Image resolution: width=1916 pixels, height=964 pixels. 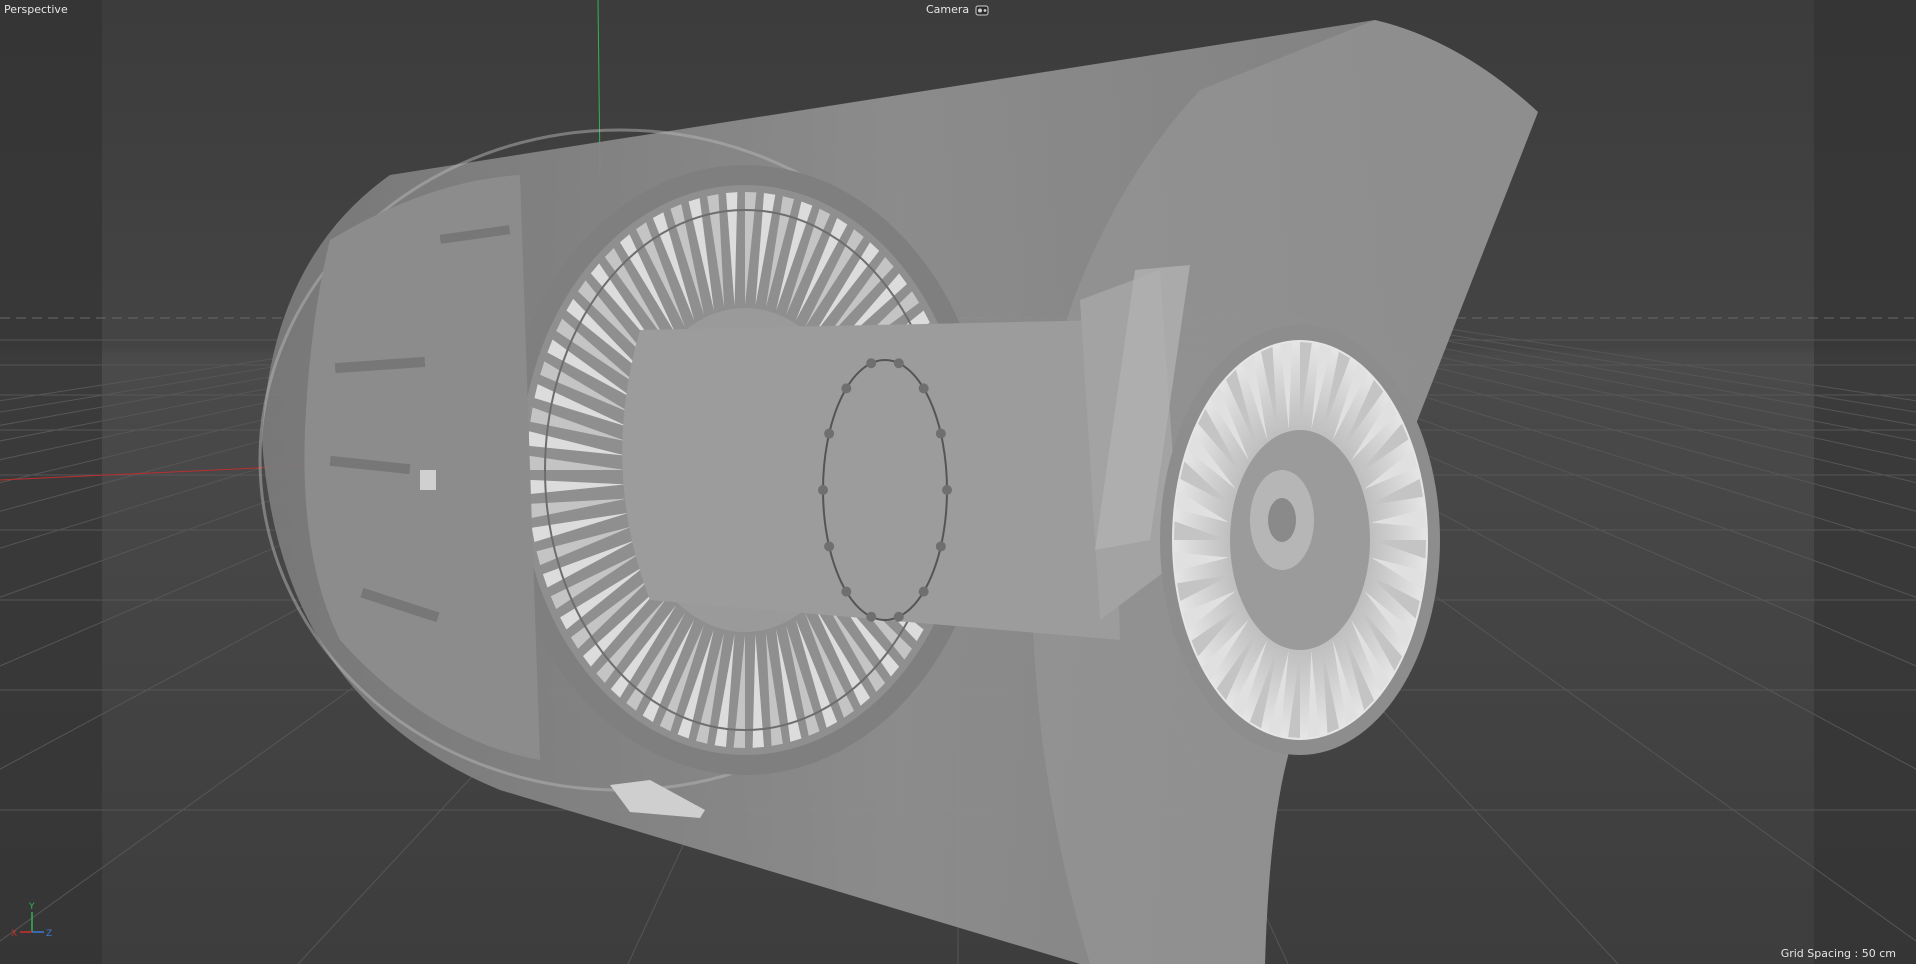 What do you see at coordinates (31, 907) in the screenshot?
I see `axis-y-label: Y` at bounding box center [31, 907].